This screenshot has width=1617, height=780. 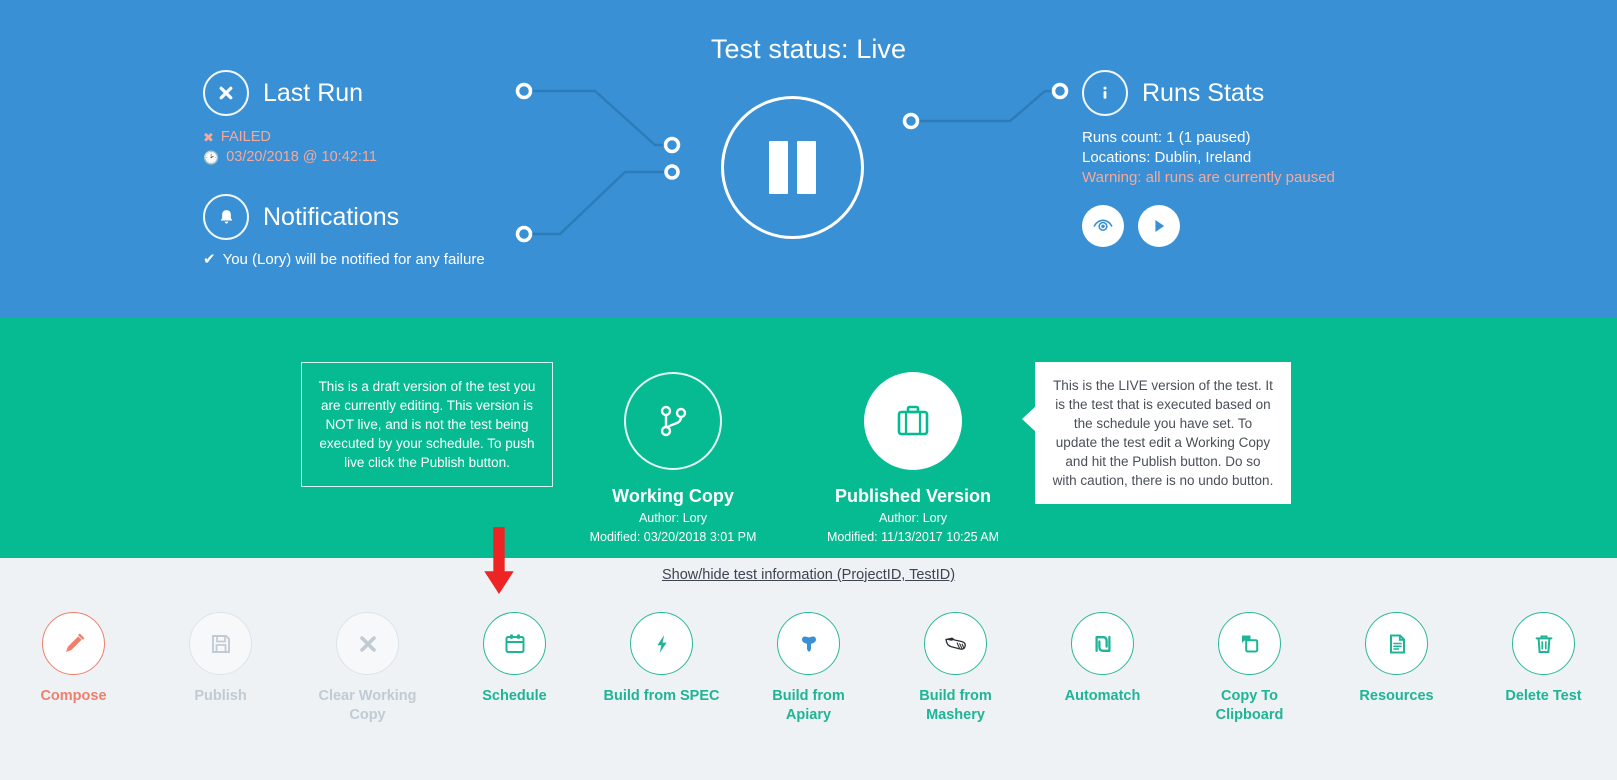 What do you see at coordinates (1159, 226) in the screenshot?
I see `play-icon` at bounding box center [1159, 226].